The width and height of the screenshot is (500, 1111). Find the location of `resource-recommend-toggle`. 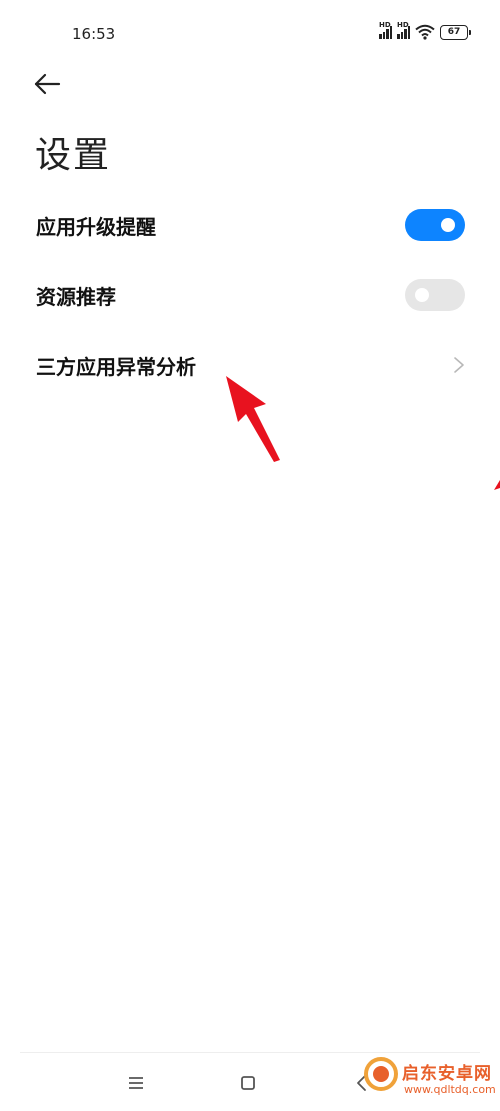

resource-recommend-toggle is located at coordinates (435, 295).